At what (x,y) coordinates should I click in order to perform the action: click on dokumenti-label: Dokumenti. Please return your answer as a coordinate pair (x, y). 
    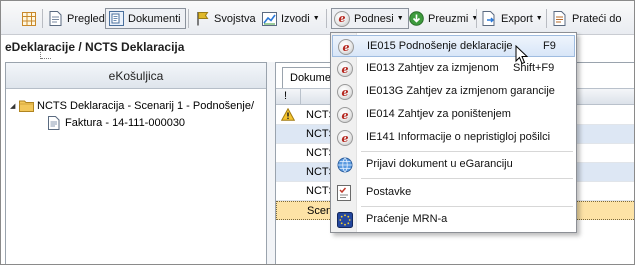
    Looking at the image, I should click on (154, 18).